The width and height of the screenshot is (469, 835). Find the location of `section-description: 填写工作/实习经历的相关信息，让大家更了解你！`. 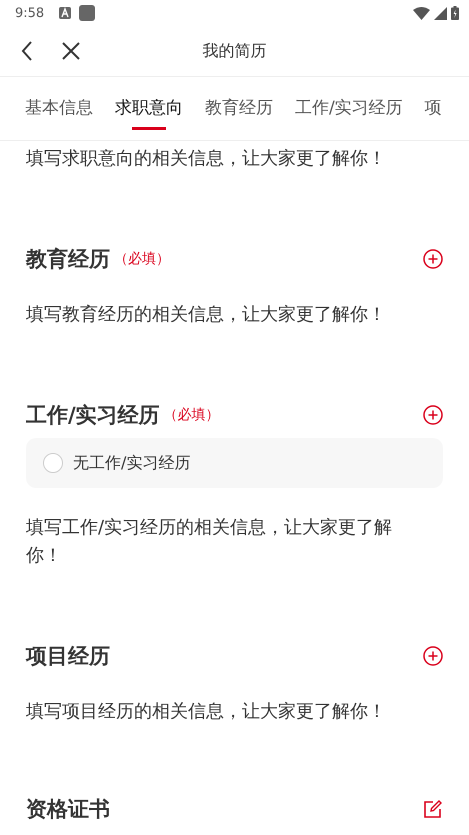

section-description: 填写工作/实习经历的相关信息，让大家更了解你！ is located at coordinates (210, 542).